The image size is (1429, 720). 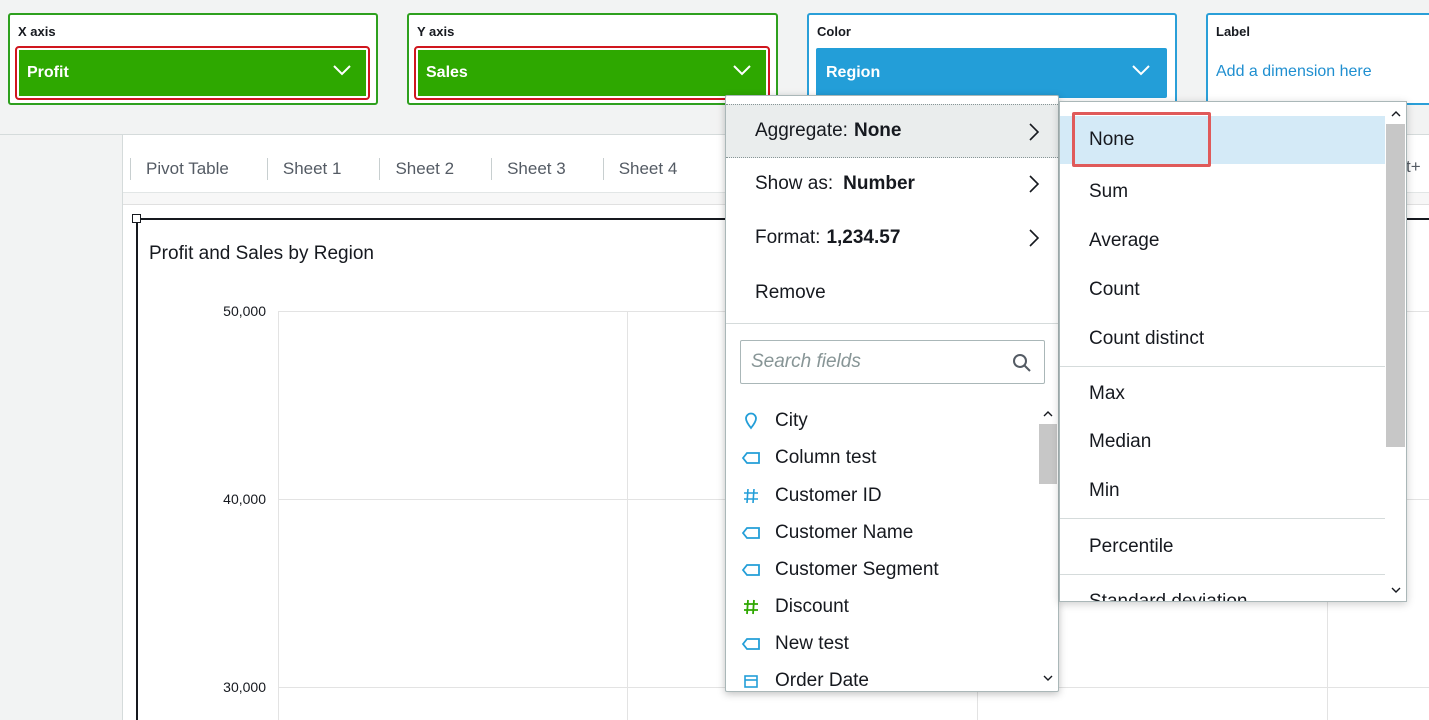 I want to click on field-list-item: Customer Segment, so click(x=839, y=570).